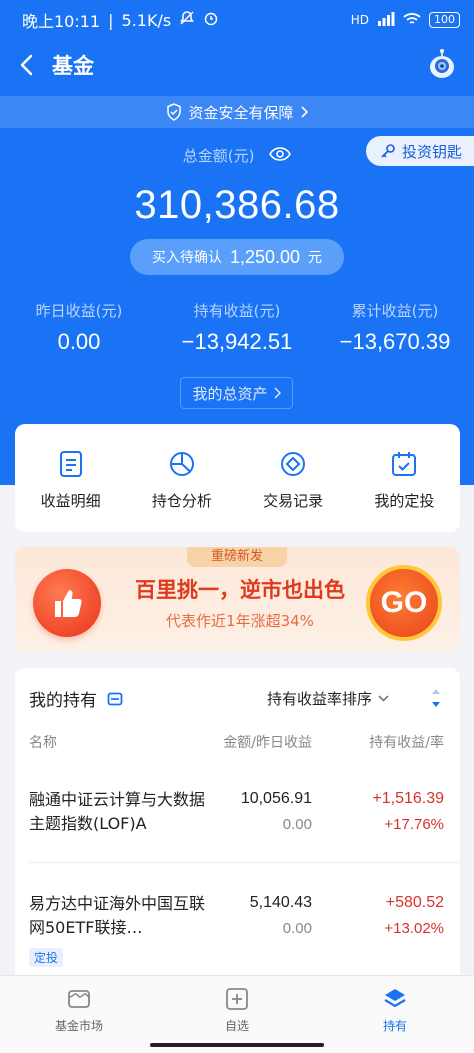  I want to click on stat-label: 昨日收益(元), so click(79, 311).